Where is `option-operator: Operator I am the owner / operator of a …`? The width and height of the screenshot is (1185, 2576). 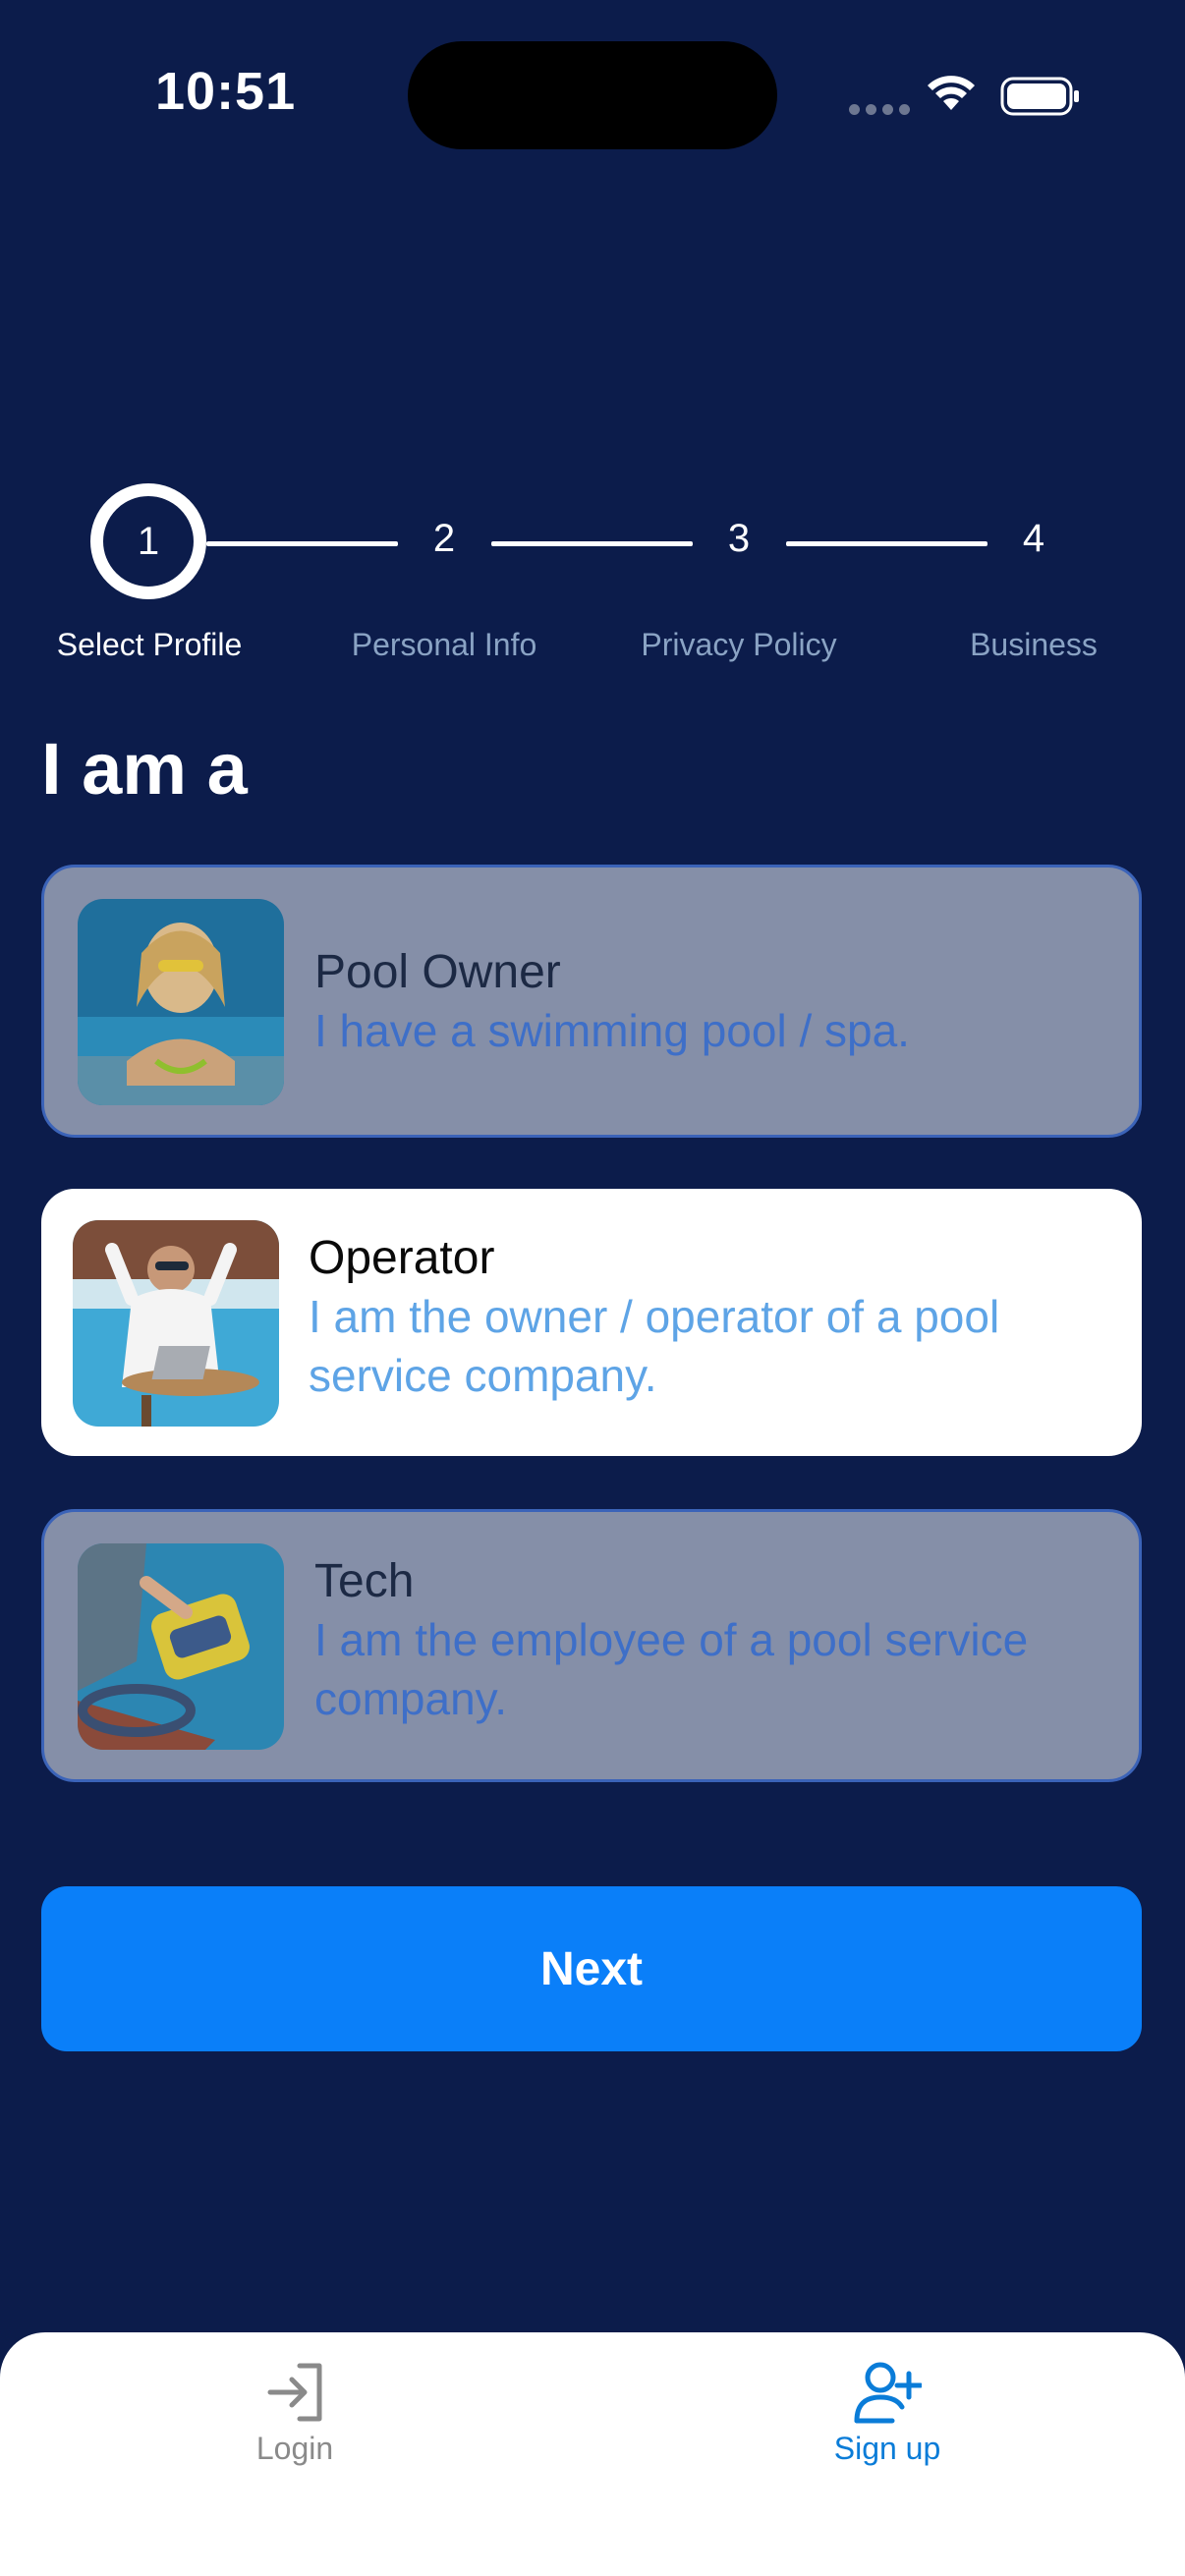
option-operator: Operator I am the owner / operator of a … is located at coordinates (592, 1322).